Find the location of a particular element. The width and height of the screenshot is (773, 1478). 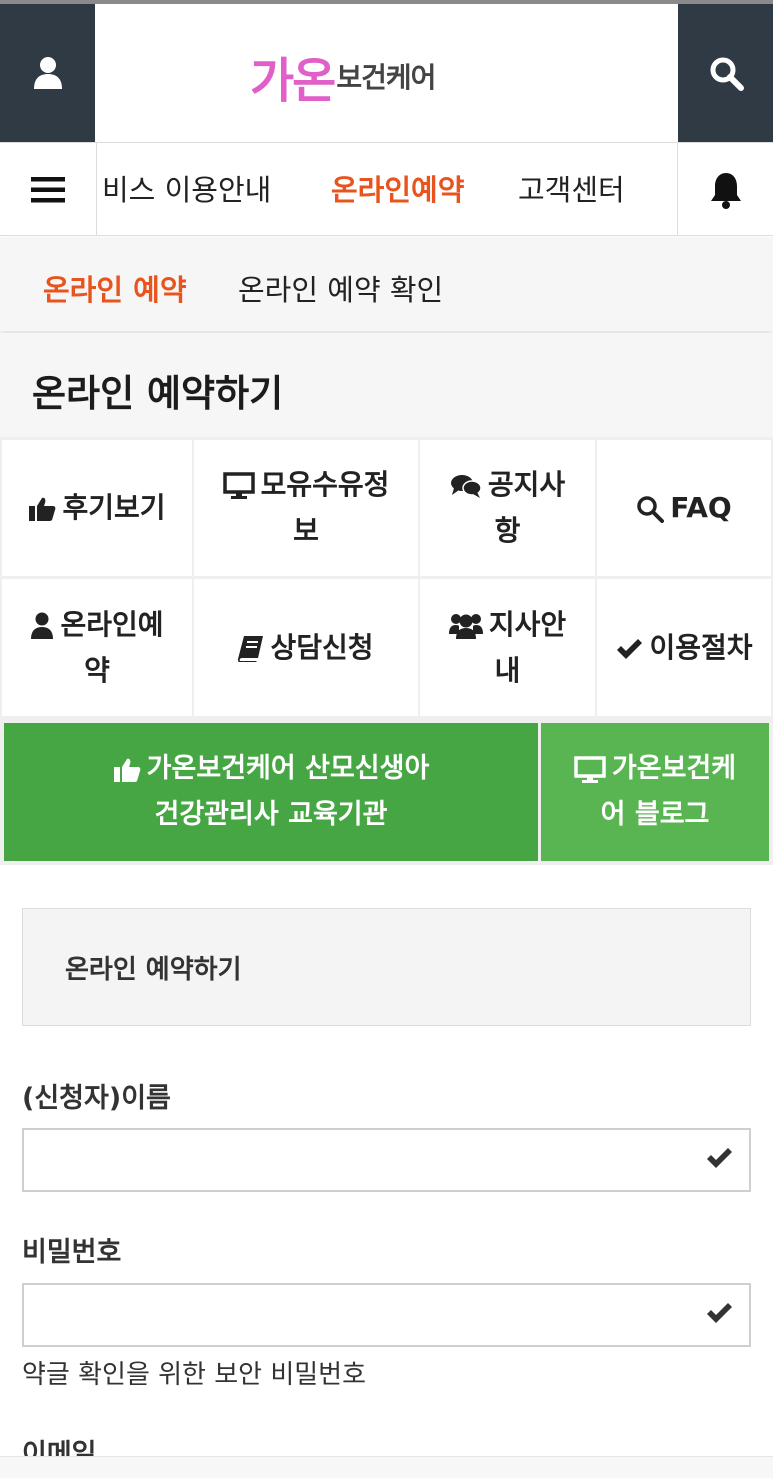

form-header: 온라인 예약하기 is located at coordinates (386, 967).